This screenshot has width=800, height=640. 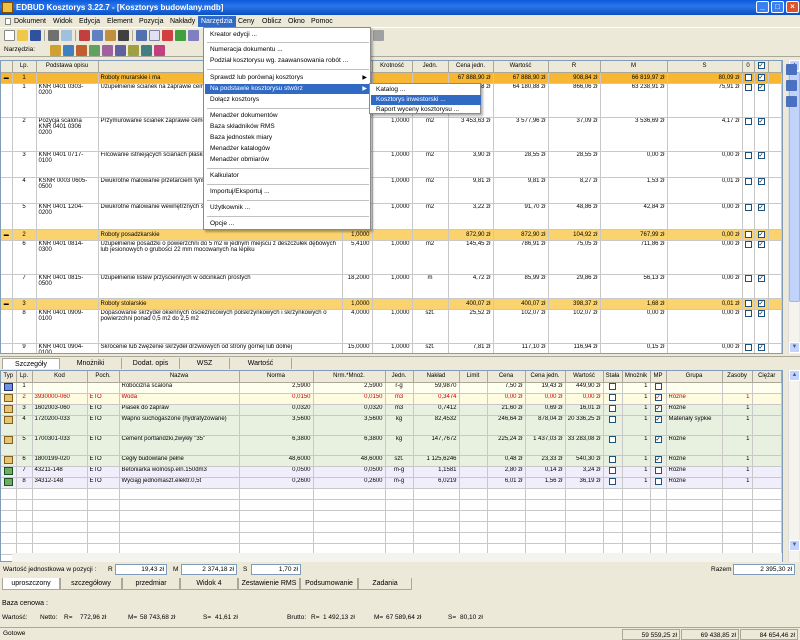 What do you see at coordinates (288, 100) in the screenshot?
I see `menu-item-dolacz: Dołącz kosztorys` at bounding box center [288, 100].